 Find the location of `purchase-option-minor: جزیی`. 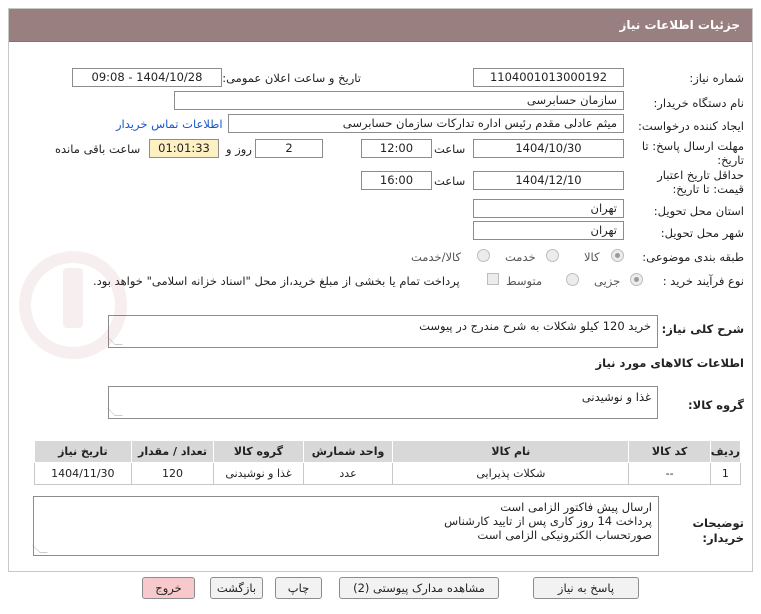

purchase-option-minor: جزیی is located at coordinates (607, 281).